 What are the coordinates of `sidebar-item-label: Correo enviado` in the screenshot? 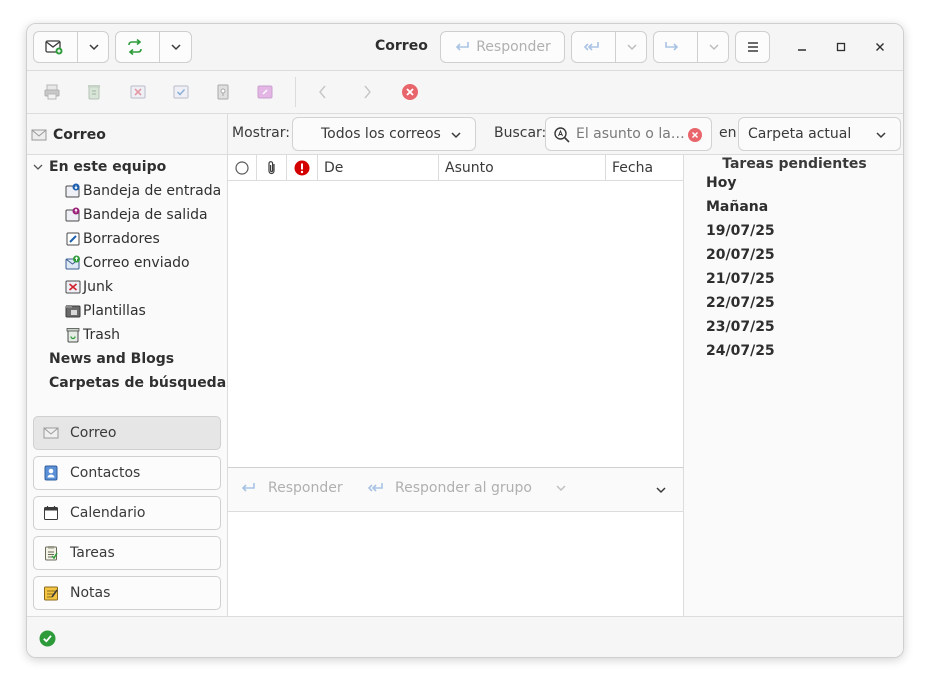 It's located at (136, 263).